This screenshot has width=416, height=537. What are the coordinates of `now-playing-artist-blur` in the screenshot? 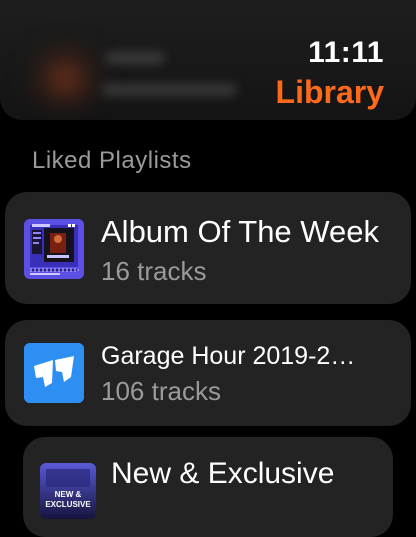 It's located at (169, 90).